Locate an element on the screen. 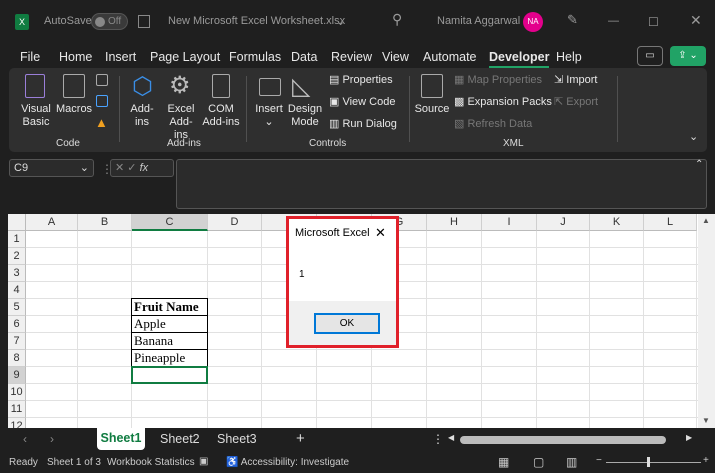 This screenshot has height=473, width=715. add-sheet-icon: + is located at coordinates (300, 438).